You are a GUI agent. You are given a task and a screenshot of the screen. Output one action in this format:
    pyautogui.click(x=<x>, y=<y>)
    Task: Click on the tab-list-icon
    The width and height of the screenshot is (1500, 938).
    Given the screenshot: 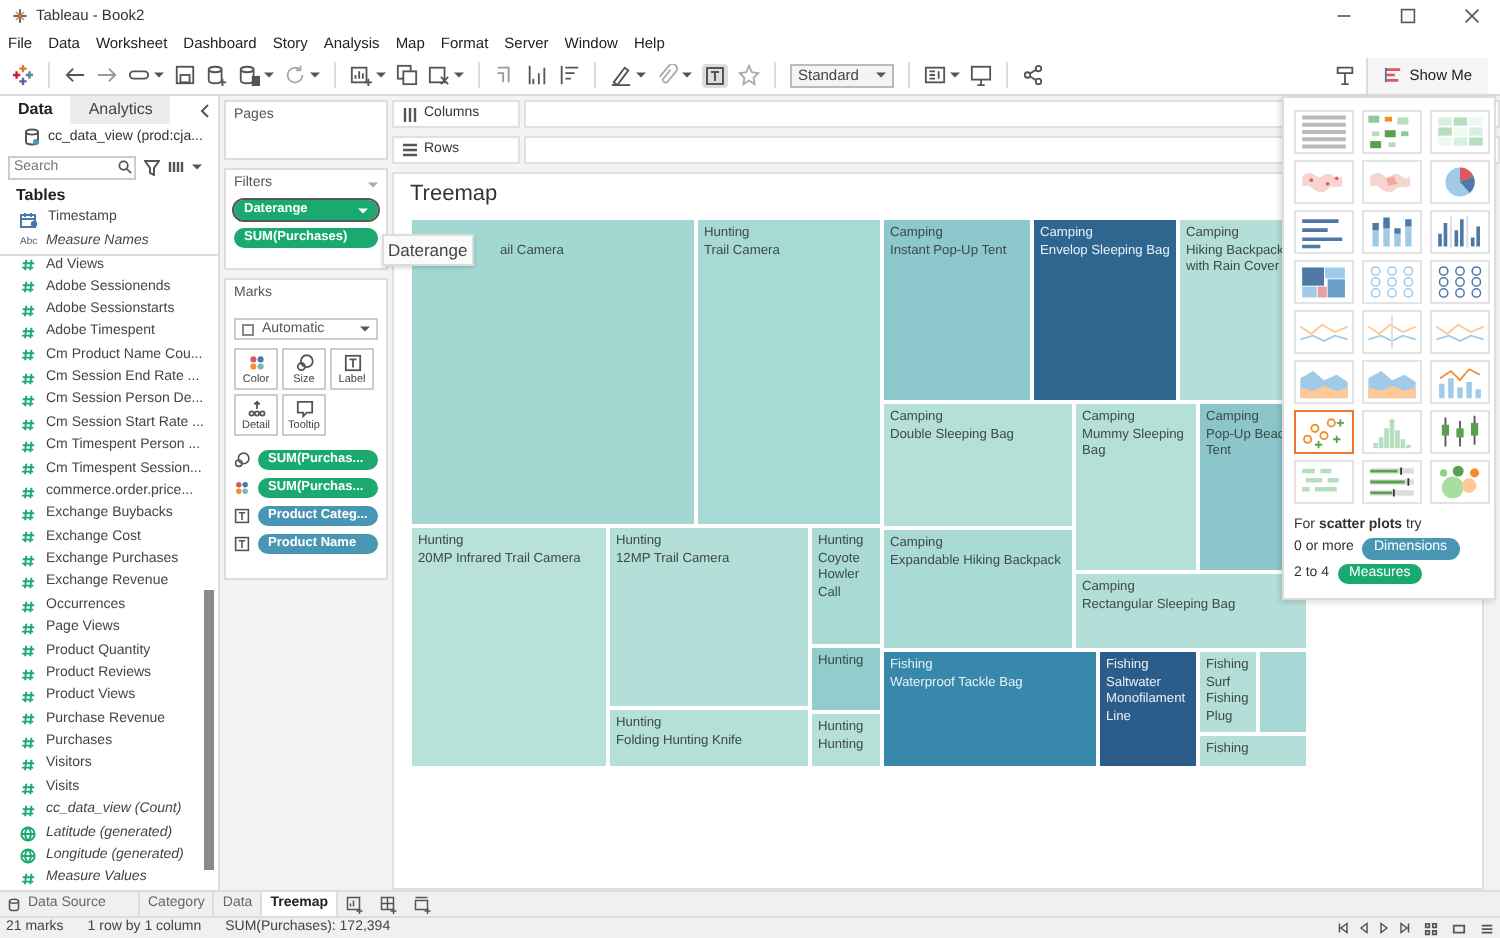 What is the action you would take?
    pyautogui.click(x=1487, y=928)
    